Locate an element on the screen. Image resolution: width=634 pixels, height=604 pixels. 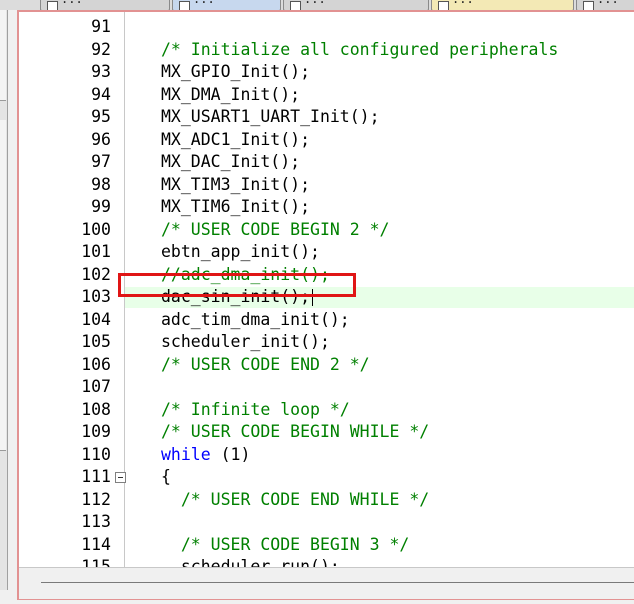
code-text: while (1) is located at coordinates (206, 454).